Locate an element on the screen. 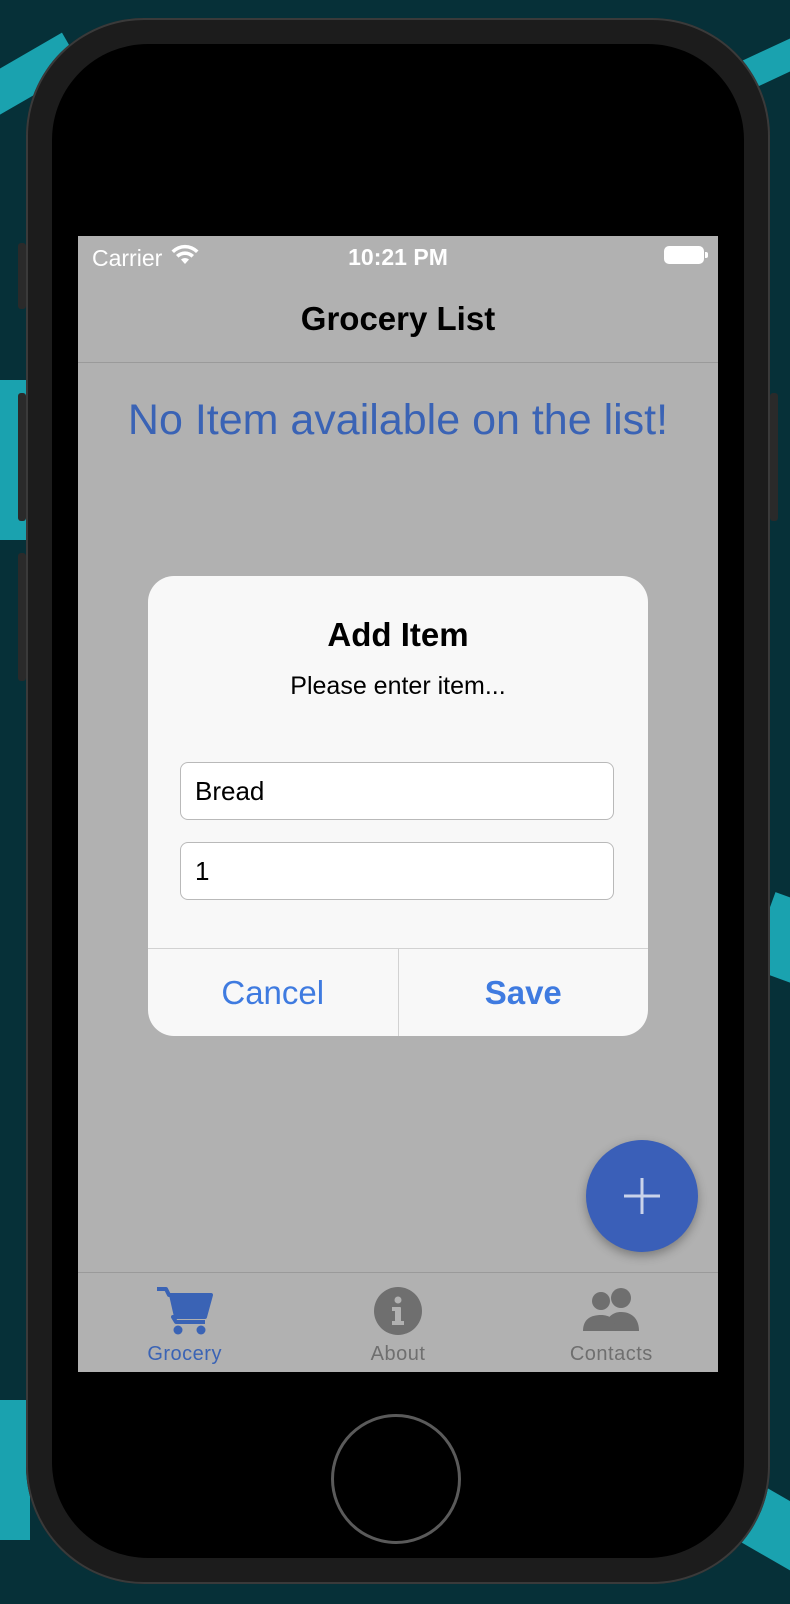 The height and width of the screenshot is (1604, 790). battery-icon is located at coordinates (686, 255).